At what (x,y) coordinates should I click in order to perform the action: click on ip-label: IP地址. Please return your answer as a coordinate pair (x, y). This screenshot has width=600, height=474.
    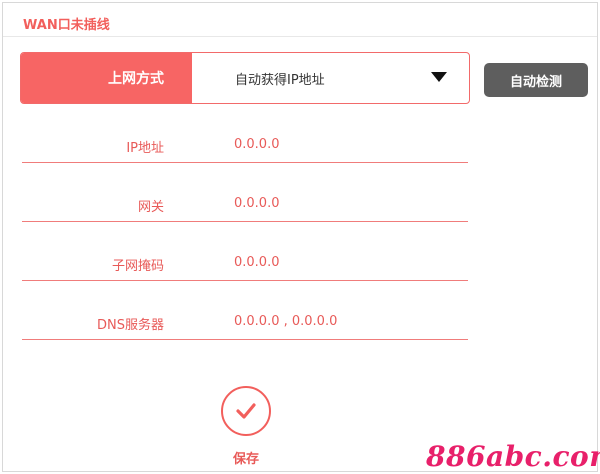
    Looking at the image, I should click on (145, 148).